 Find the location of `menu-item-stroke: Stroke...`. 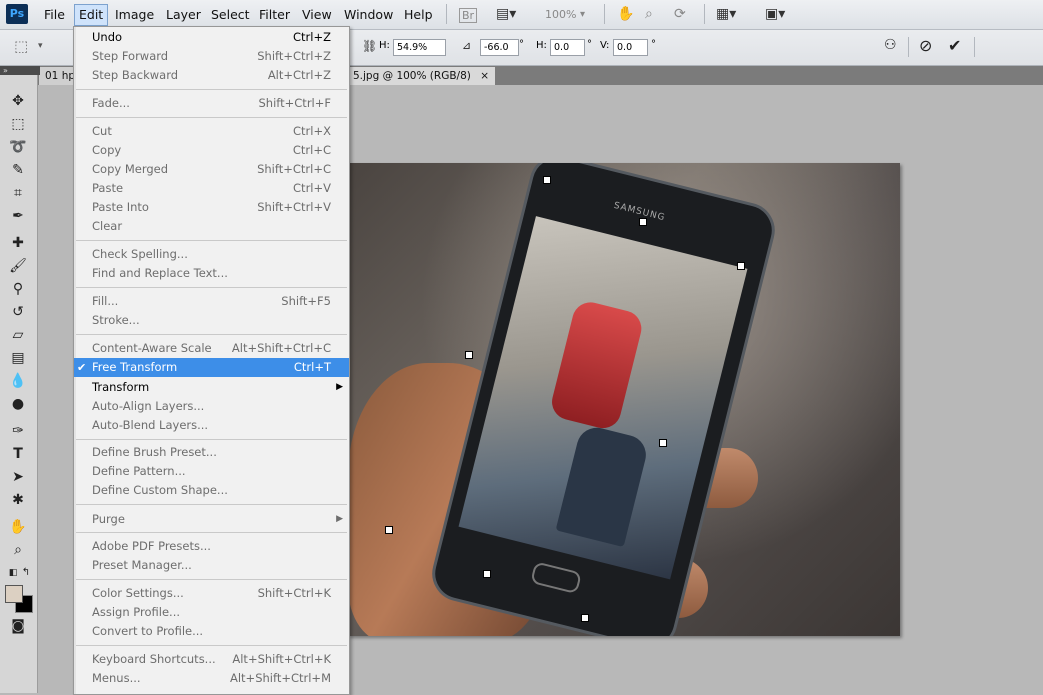

menu-item-stroke: Stroke... is located at coordinates (211, 320).